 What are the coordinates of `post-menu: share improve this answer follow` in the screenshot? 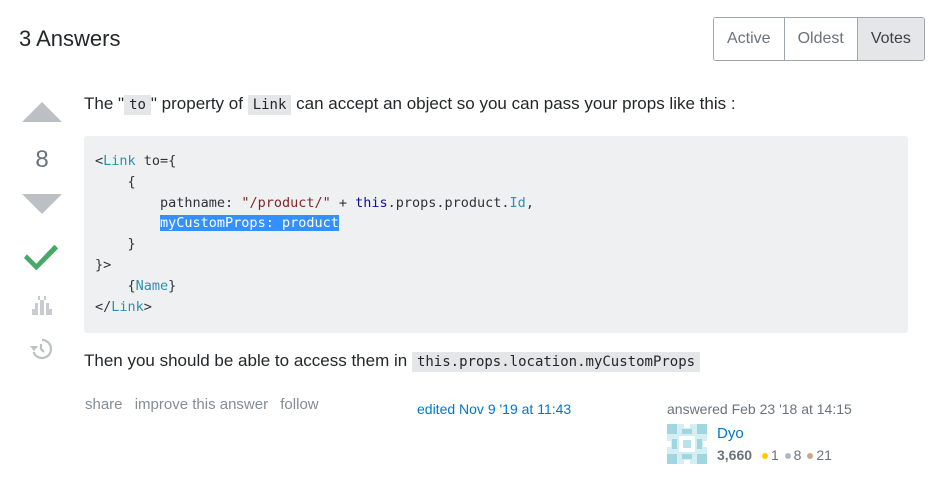 It's located at (206, 404).